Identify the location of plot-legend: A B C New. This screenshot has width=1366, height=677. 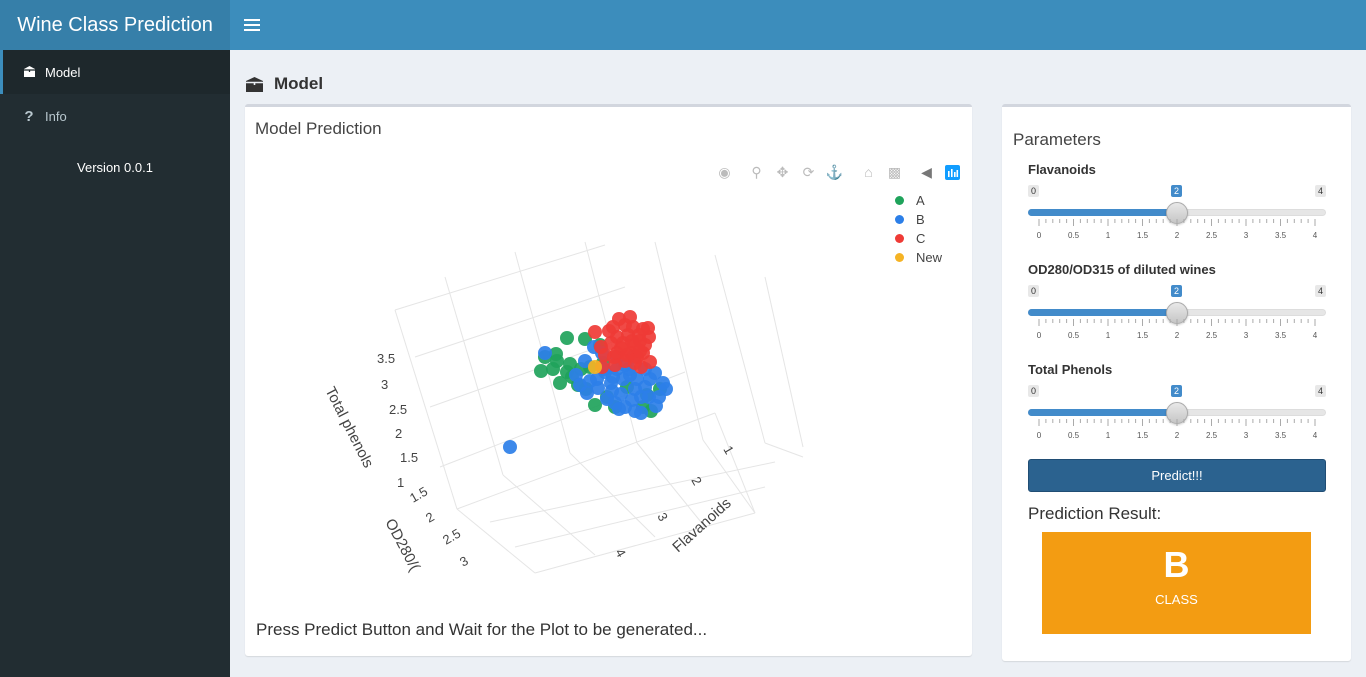
(918, 229).